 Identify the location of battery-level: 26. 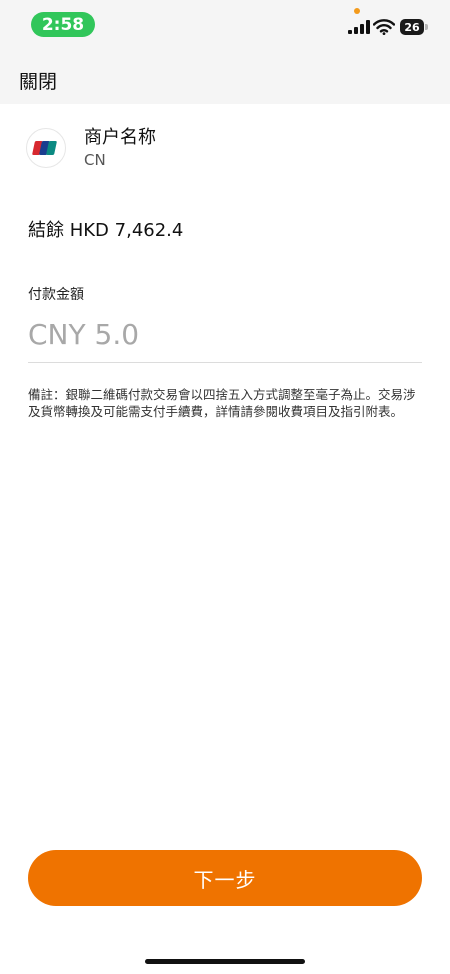
(412, 27).